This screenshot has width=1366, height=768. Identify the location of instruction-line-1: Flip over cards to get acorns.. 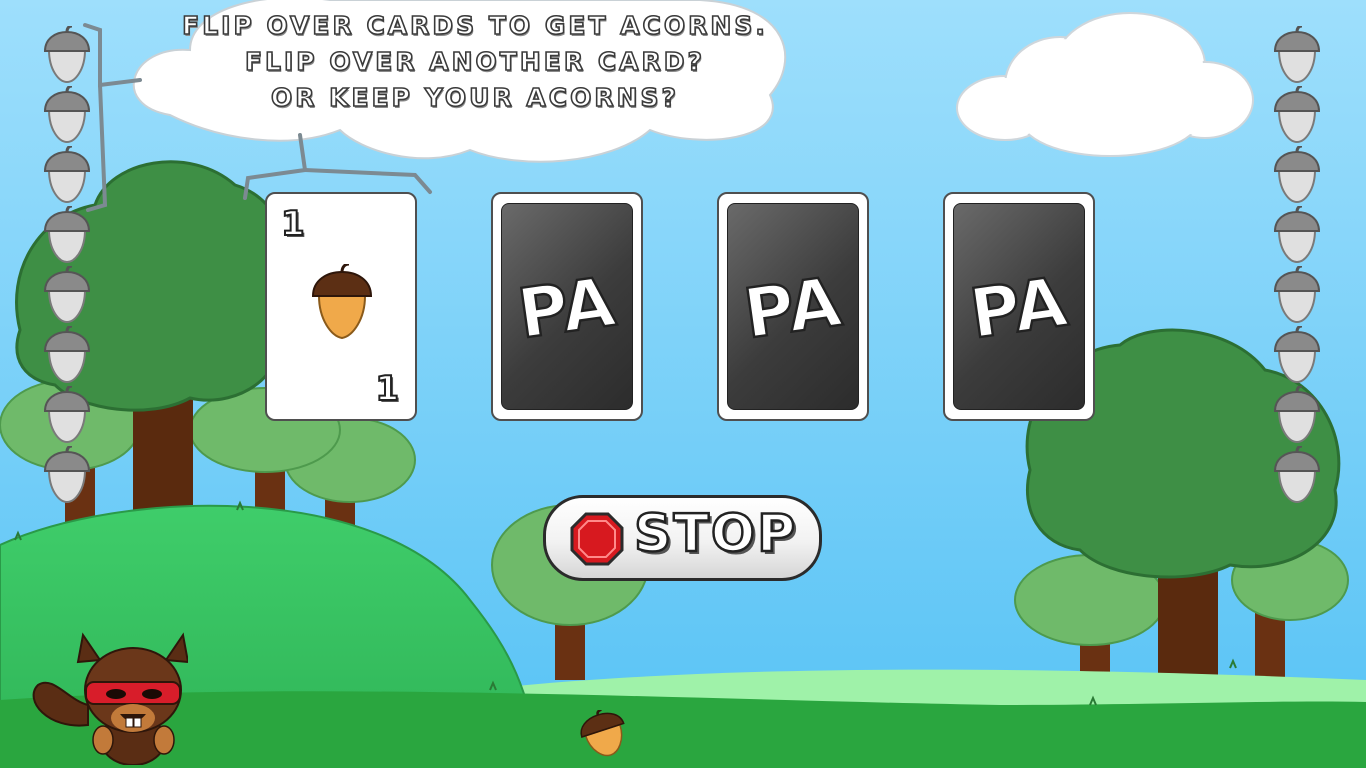
(474, 25).